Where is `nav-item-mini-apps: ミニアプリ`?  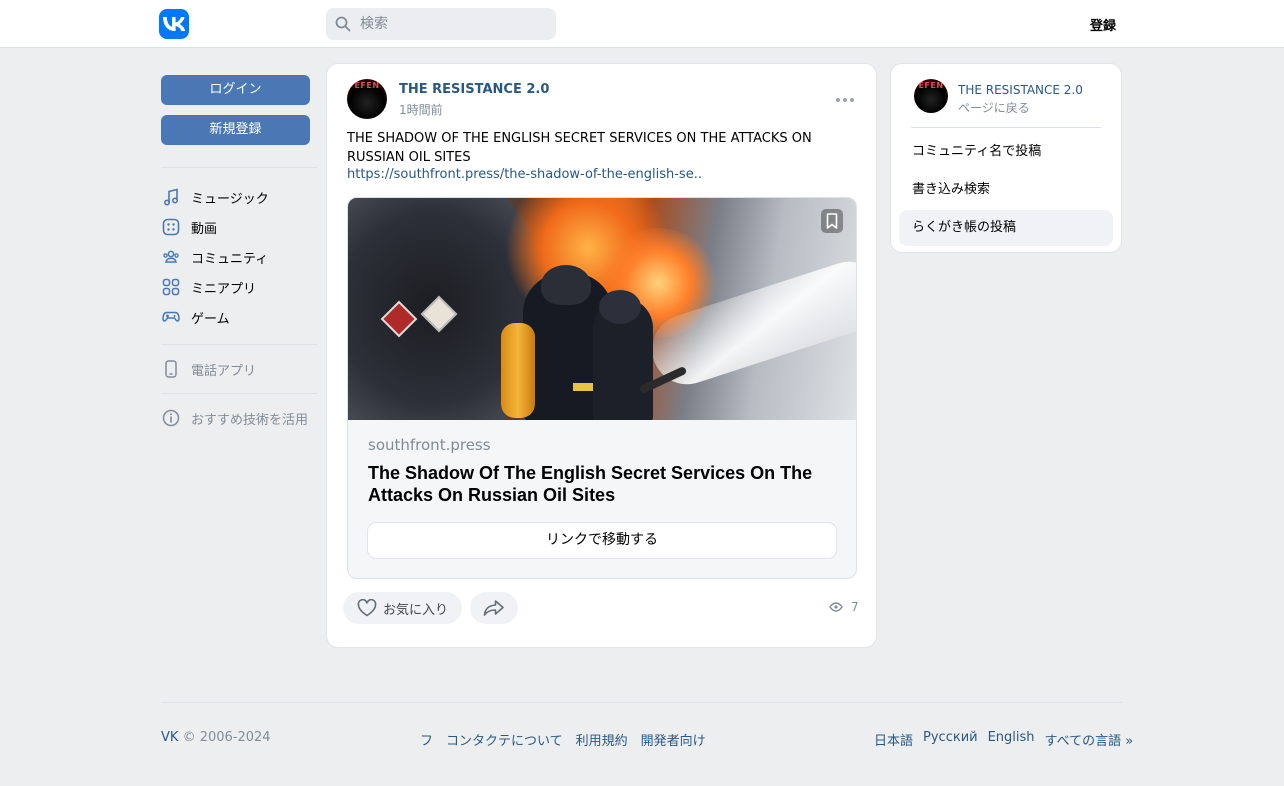 nav-item-mini-apps: ミニアプリ is located at coordinates (241, 287).